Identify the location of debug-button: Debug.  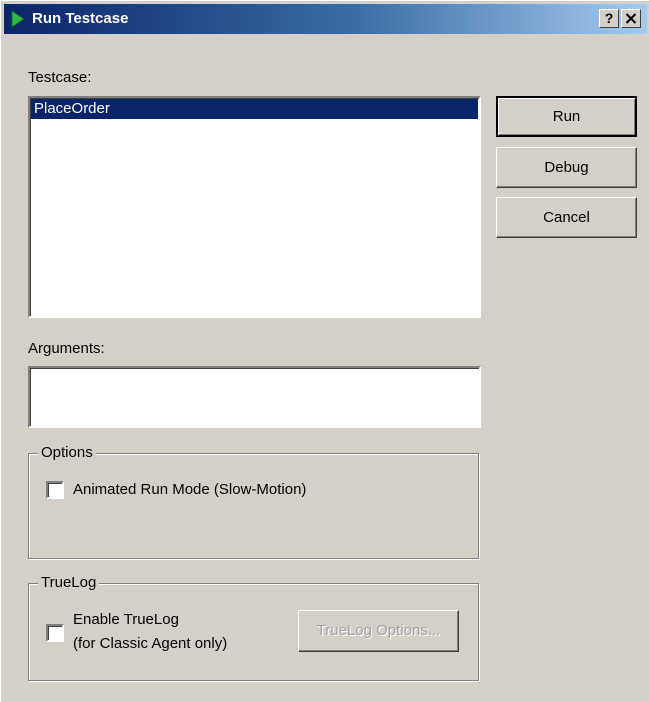
(566, 167).